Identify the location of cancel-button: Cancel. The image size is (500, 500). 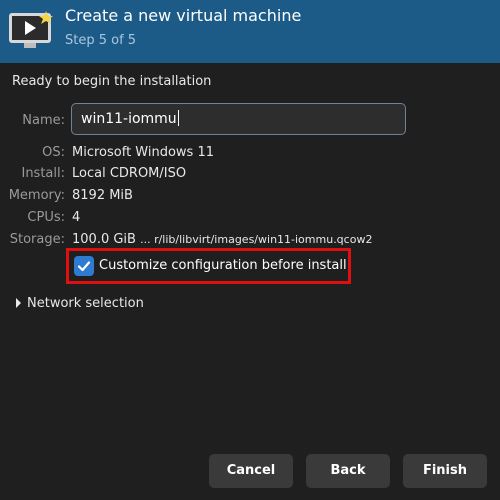
(251, 471).